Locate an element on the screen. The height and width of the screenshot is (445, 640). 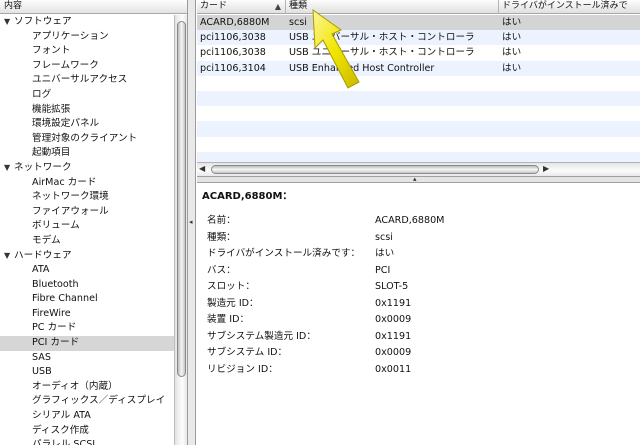
table-scroll-thumb is located at coordinates (375, 169).